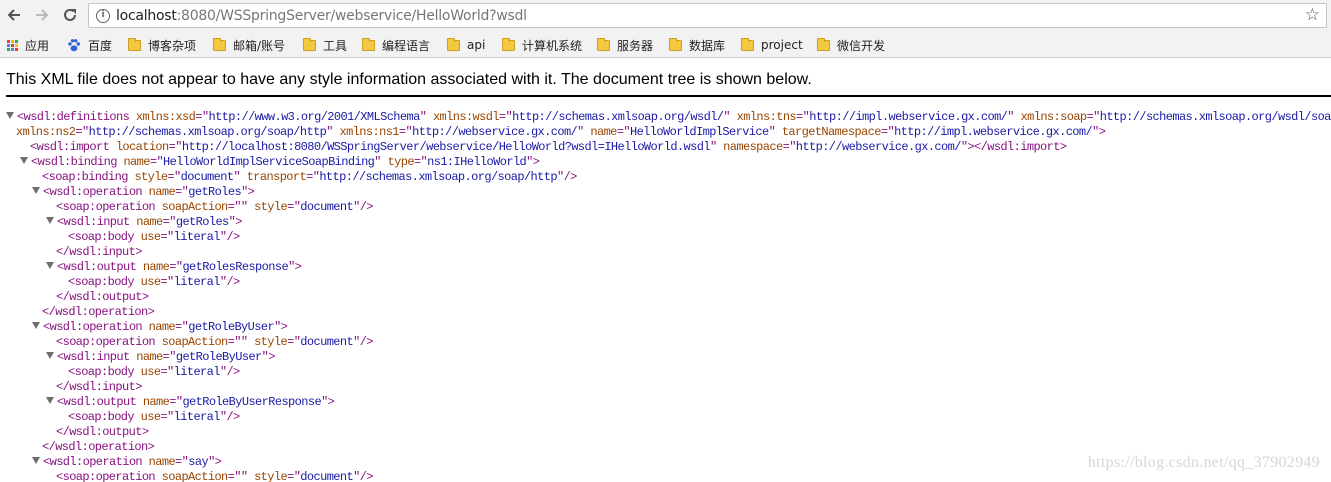  I want to click on bookmark-label: 数据库, so click(707, 45).